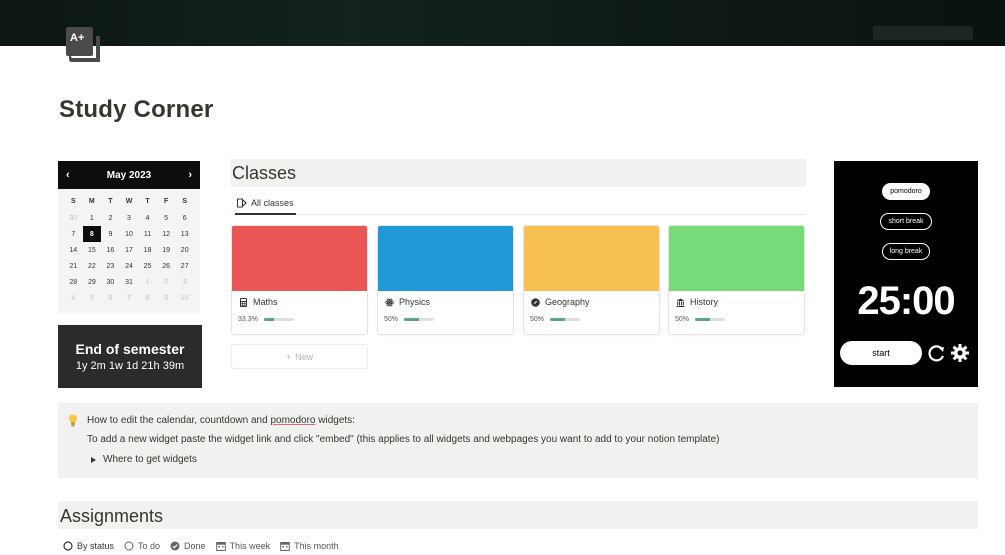  What do you see at coordinates (265, 204) in the screenshot?
I see `tab-all-classes: All classes` at bounding box center [265, 204].